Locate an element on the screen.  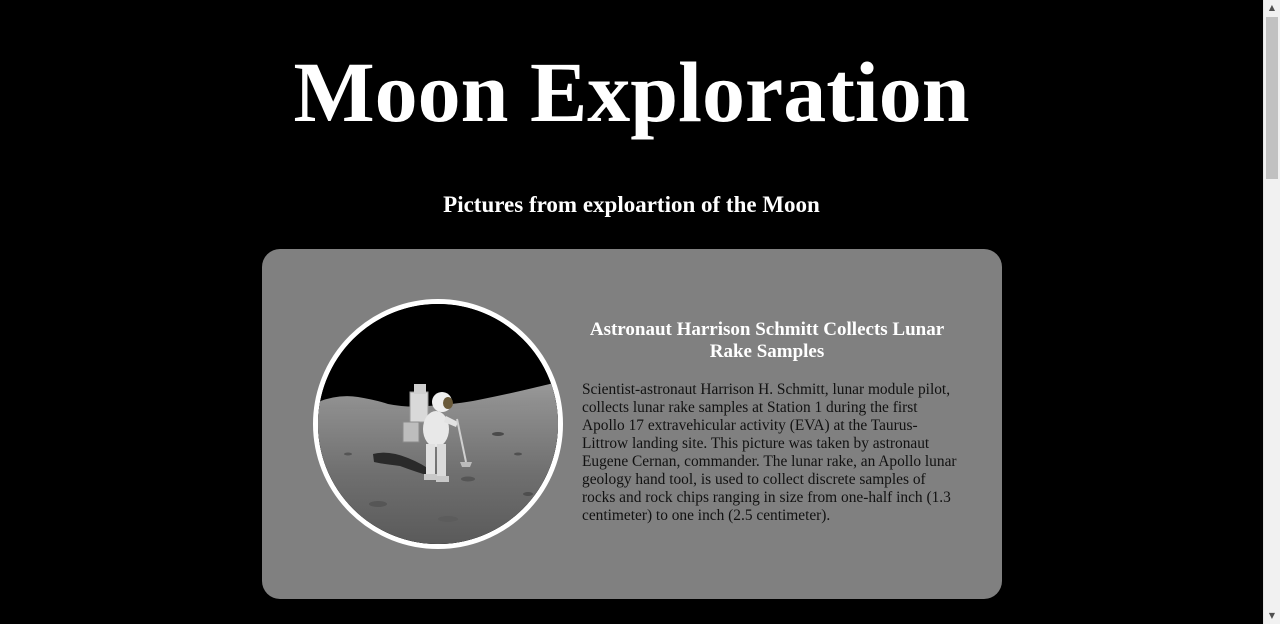
arrow-down-icon: ▼ is located at coordinates (1272, 616).